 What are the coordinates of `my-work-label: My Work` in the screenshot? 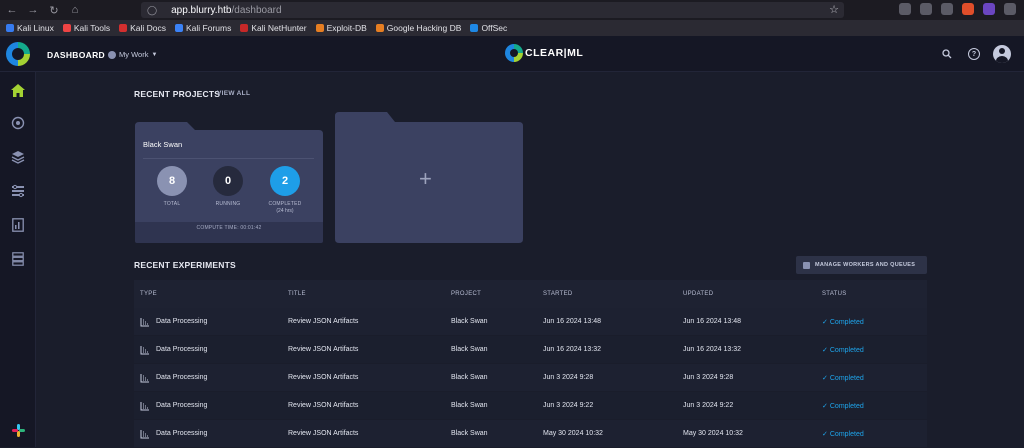 It's located at (134, 54).